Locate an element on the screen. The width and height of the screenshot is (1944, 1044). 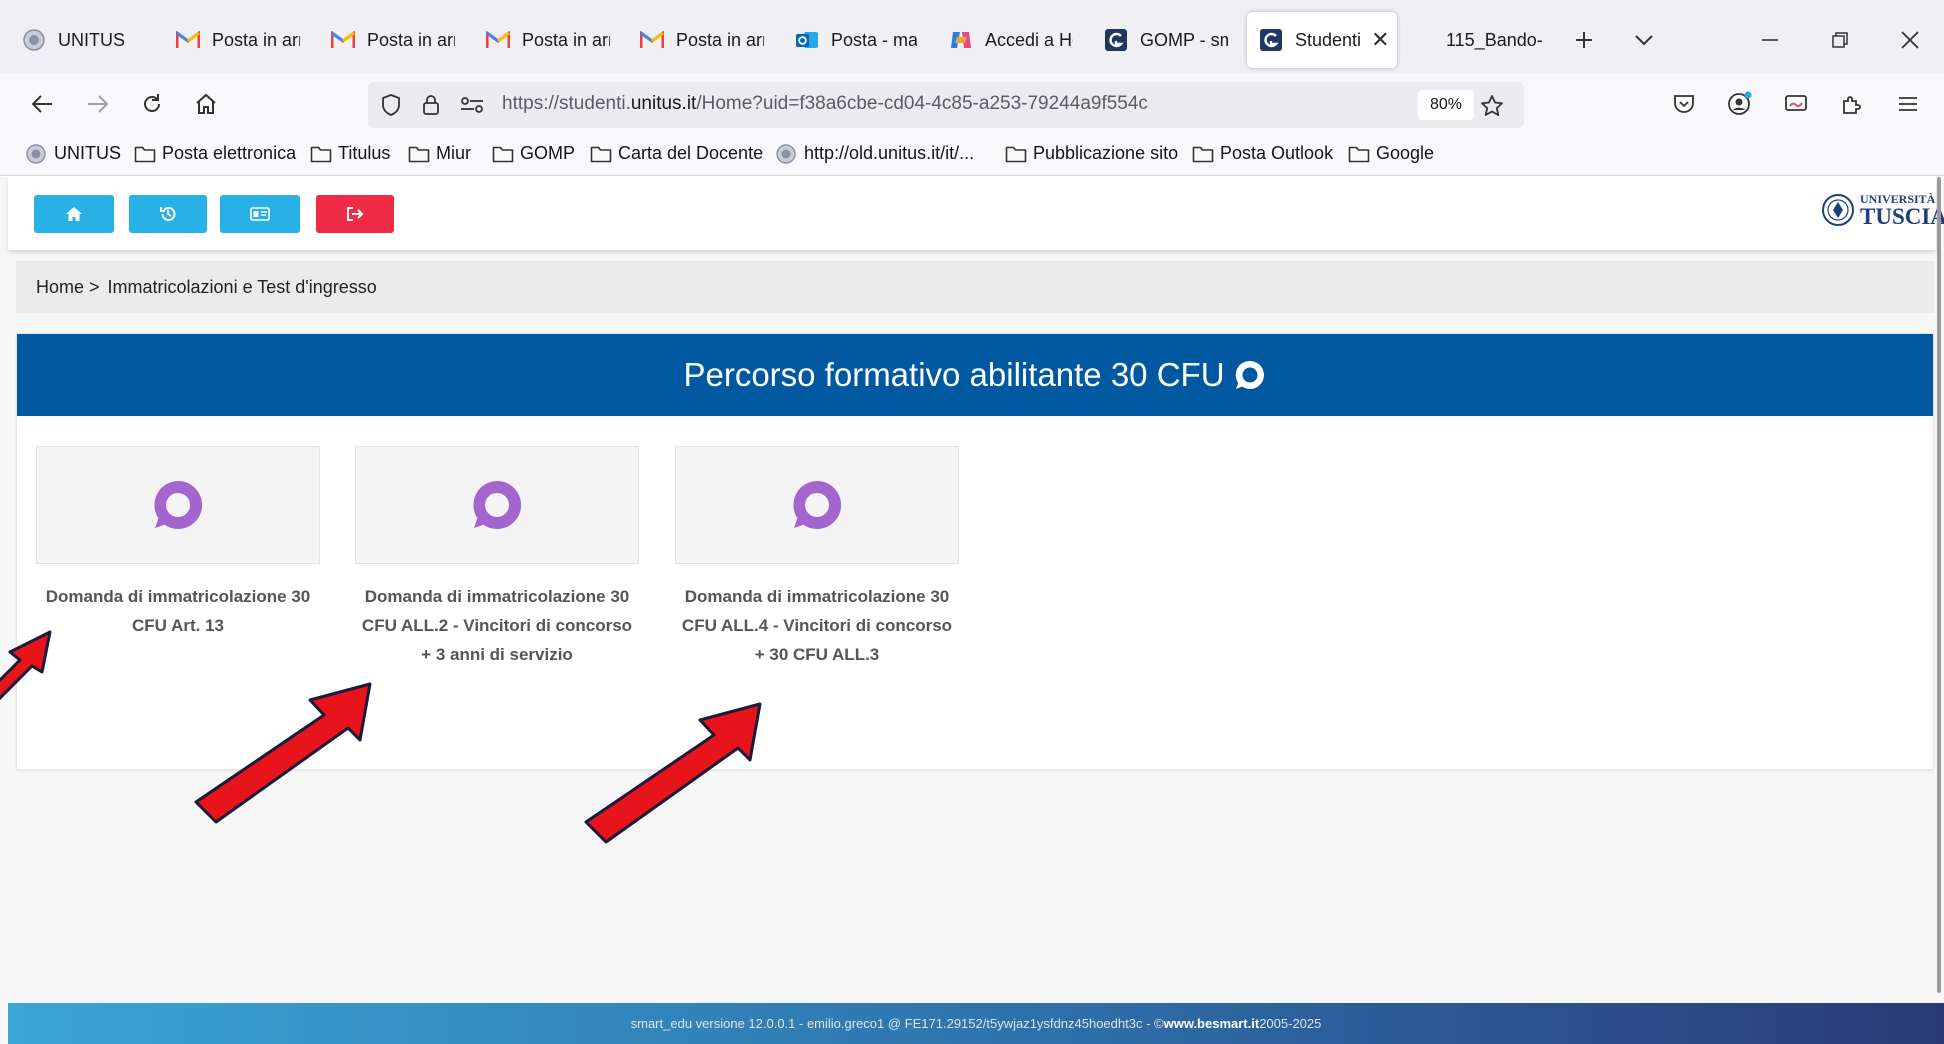
unitus-seal-icon is located at coordinates (787, 153).